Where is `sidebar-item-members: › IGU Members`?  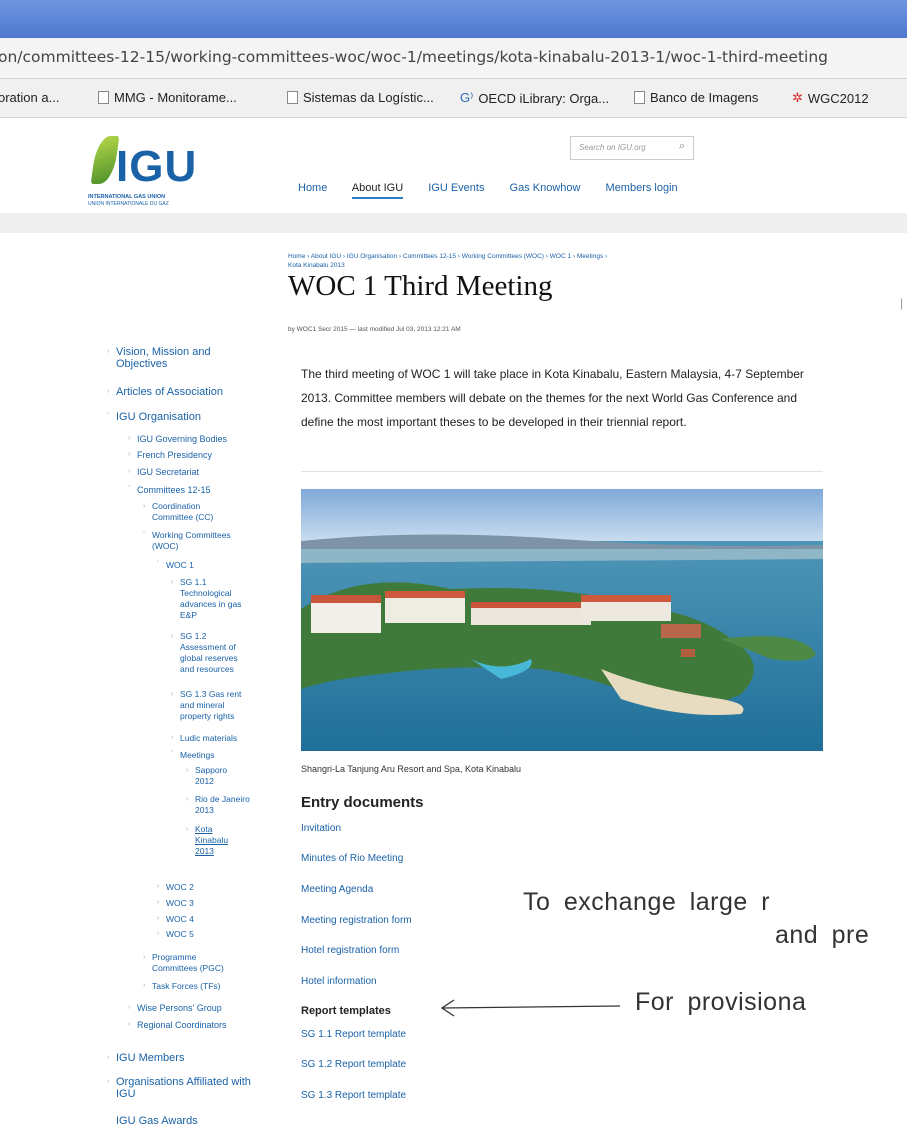 sidebar-item-members: › IGU Members is located at coordinates (181, 1058).